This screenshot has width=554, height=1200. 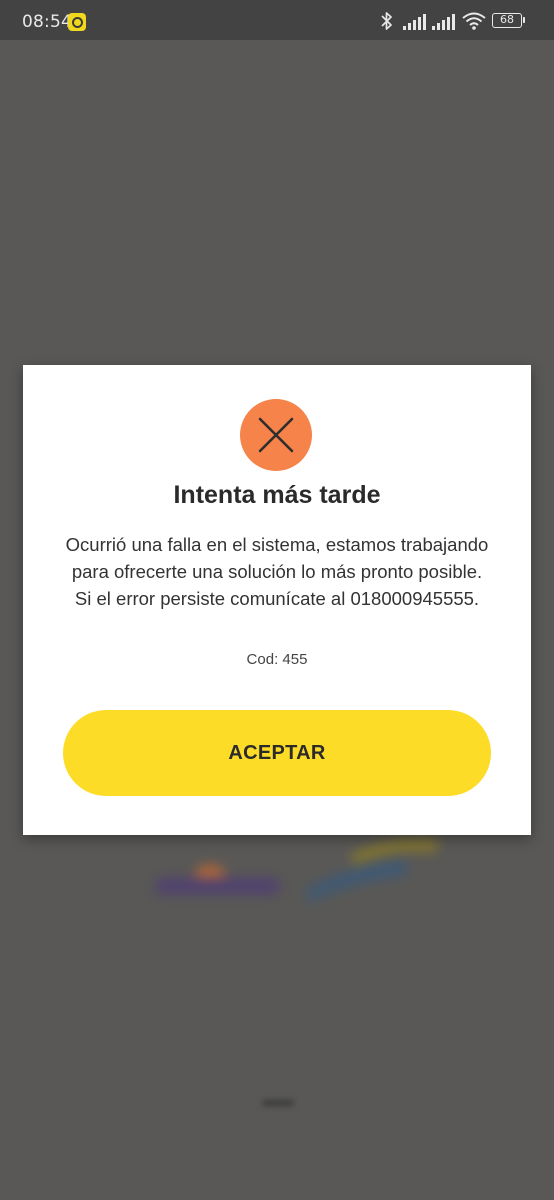 What do you see at coordinates (386, 21) in the screenshot?
I see `bluetooth-icon` at bounding box center [386, 21].